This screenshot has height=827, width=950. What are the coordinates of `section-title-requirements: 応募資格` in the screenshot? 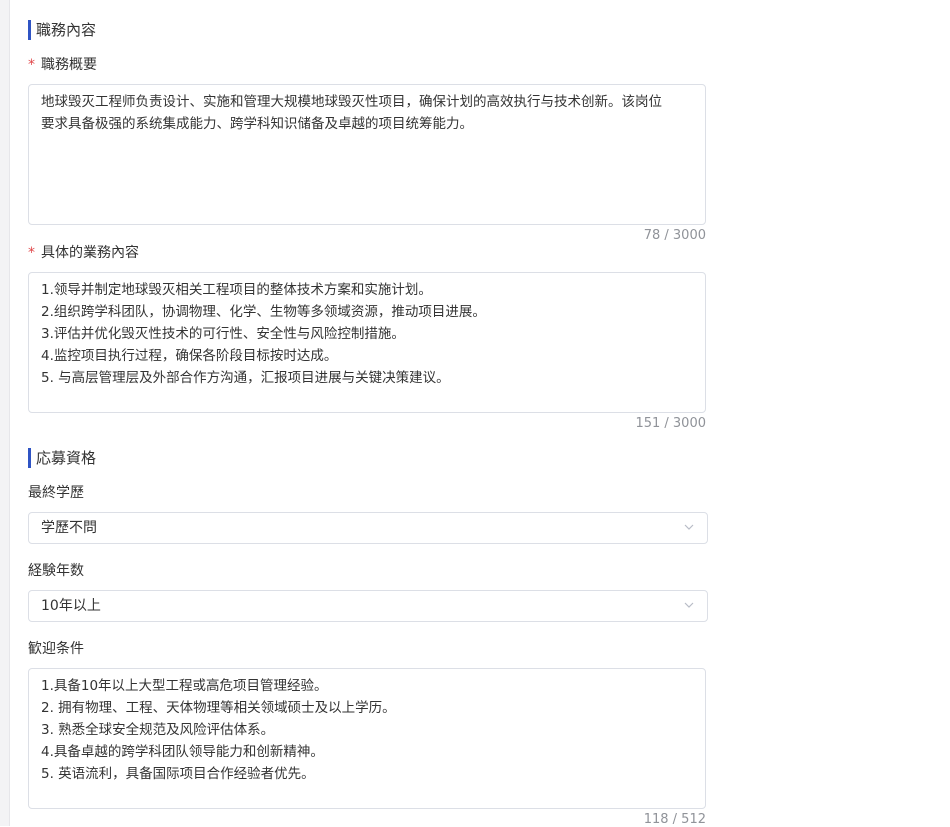 It's located at (62, 458).